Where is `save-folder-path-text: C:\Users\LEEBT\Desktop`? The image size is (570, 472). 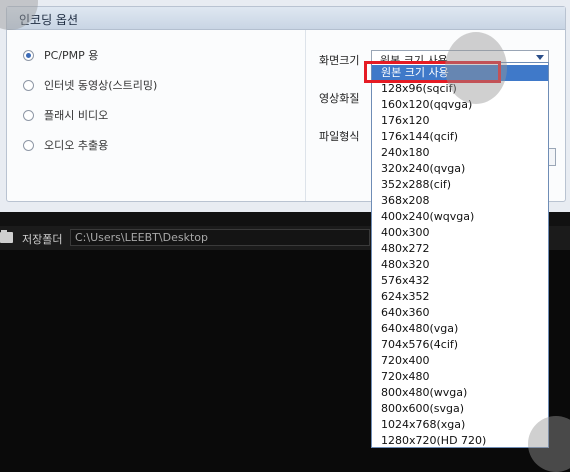
save-folder-path-text: C:\Users\LEEBT\Desktop is located at coordinates (141, 237).